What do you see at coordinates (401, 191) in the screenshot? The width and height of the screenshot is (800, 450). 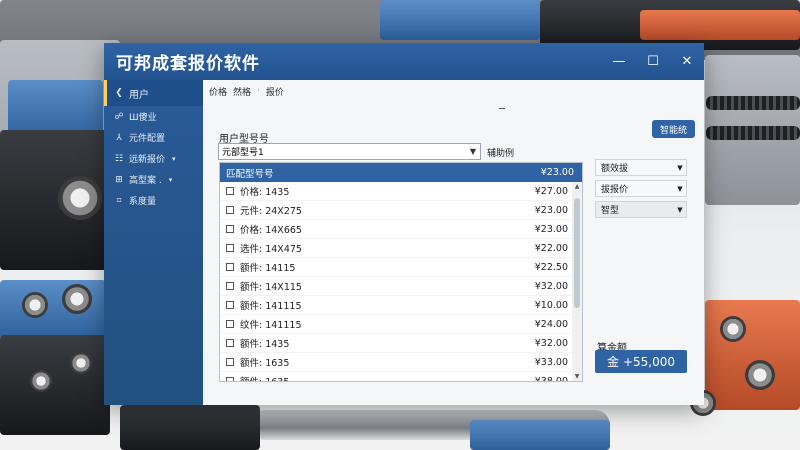 I see `list-item: 价格: 1435 ¥27.00` at bounding box center [401, 191].